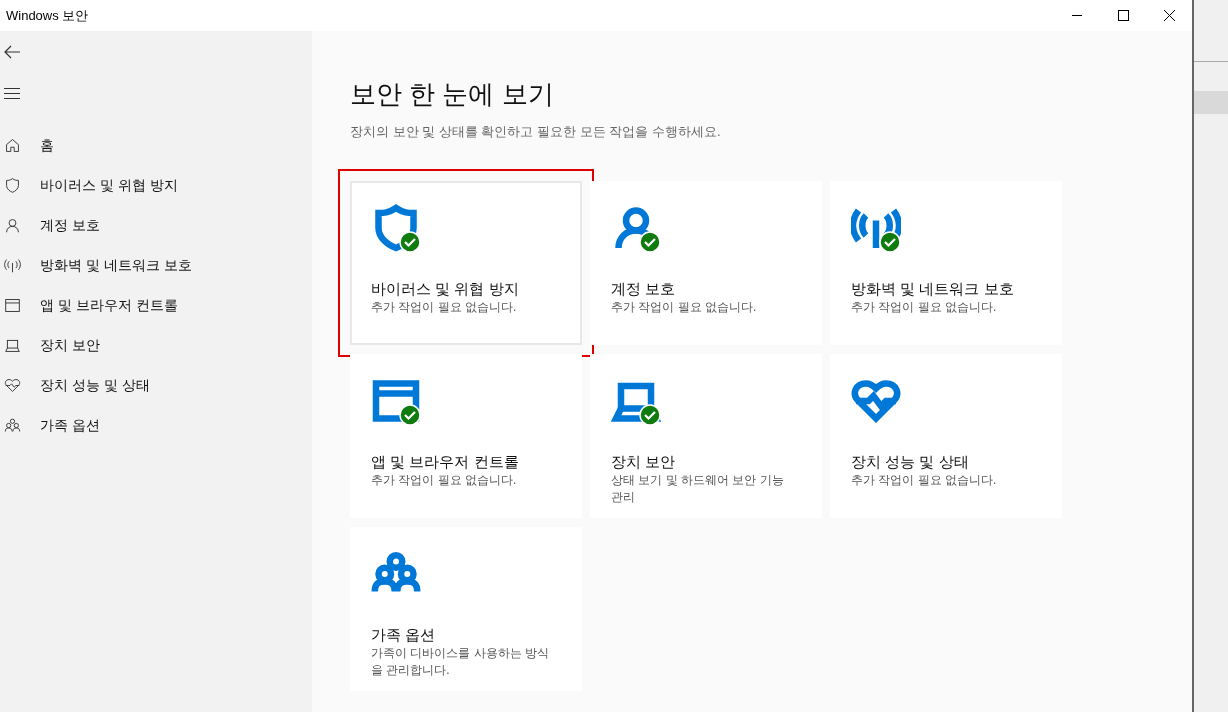  What do you see at coordinates (12, 93) in the screenshot?
I see `menu-icon` at bounding box center [12, 93].